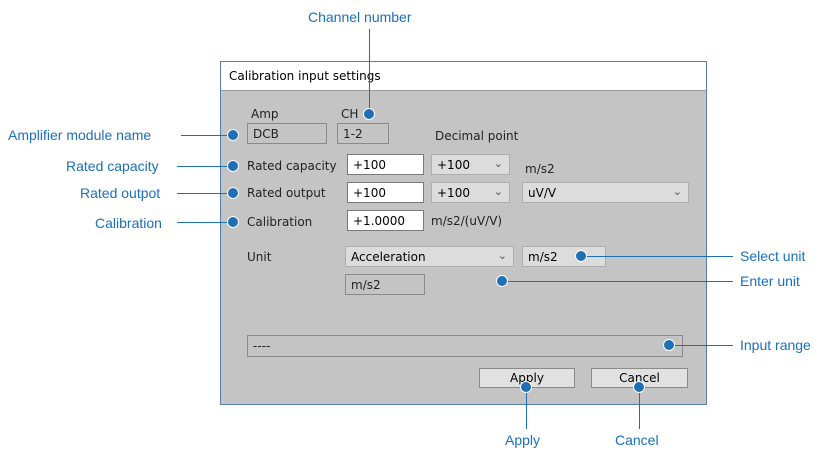 This screenshot has width=822, height=450. What do you see at coordinates (657, 256) in the screenshot?
I see `select-unit-leader` at bounding box center [657, 256].